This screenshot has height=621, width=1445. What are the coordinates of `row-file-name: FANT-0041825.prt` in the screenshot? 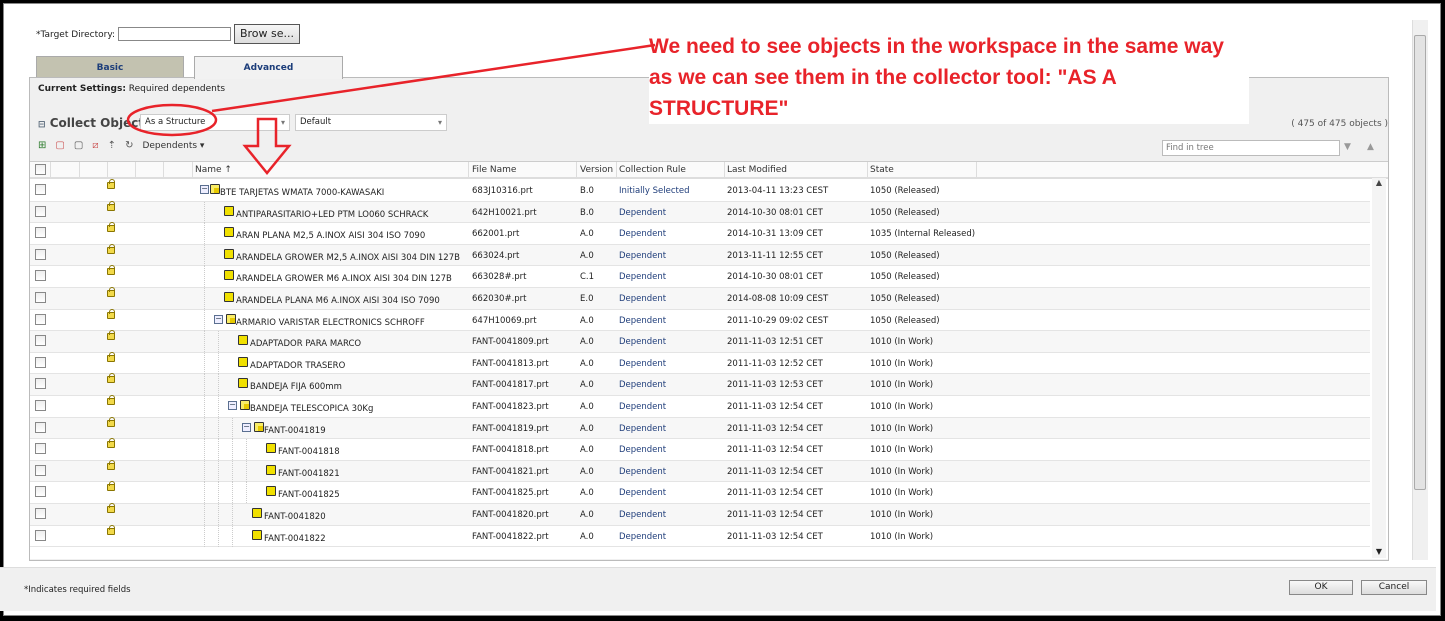 It's located at (510, 493).